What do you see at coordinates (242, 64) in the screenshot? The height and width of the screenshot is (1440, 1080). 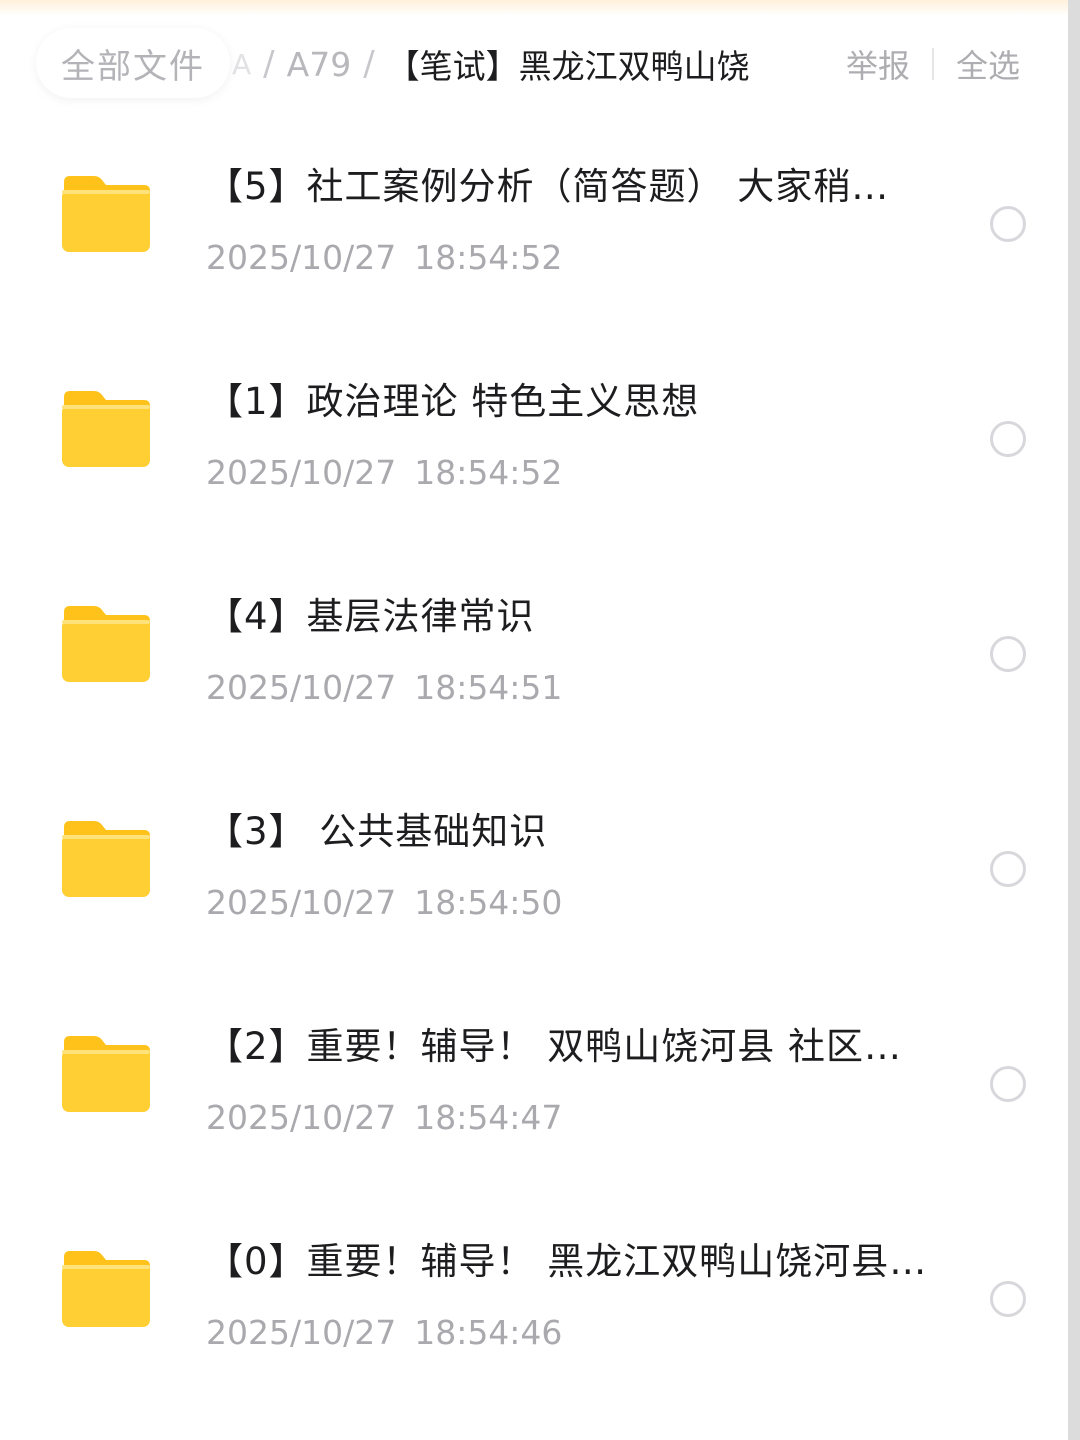 I see `breadcrumb-ghost-item: A` at bounding box center [242, 64].